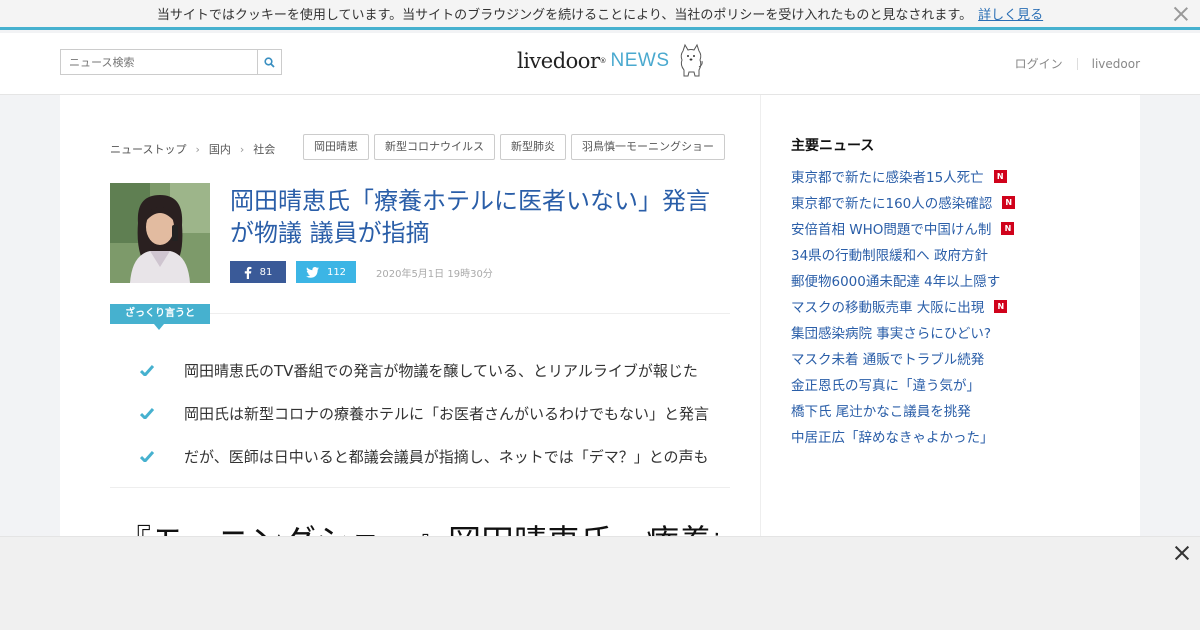 The image size is (1200, 630). I want to click on summary-label: ざっくり言うと, so click(160, 317).